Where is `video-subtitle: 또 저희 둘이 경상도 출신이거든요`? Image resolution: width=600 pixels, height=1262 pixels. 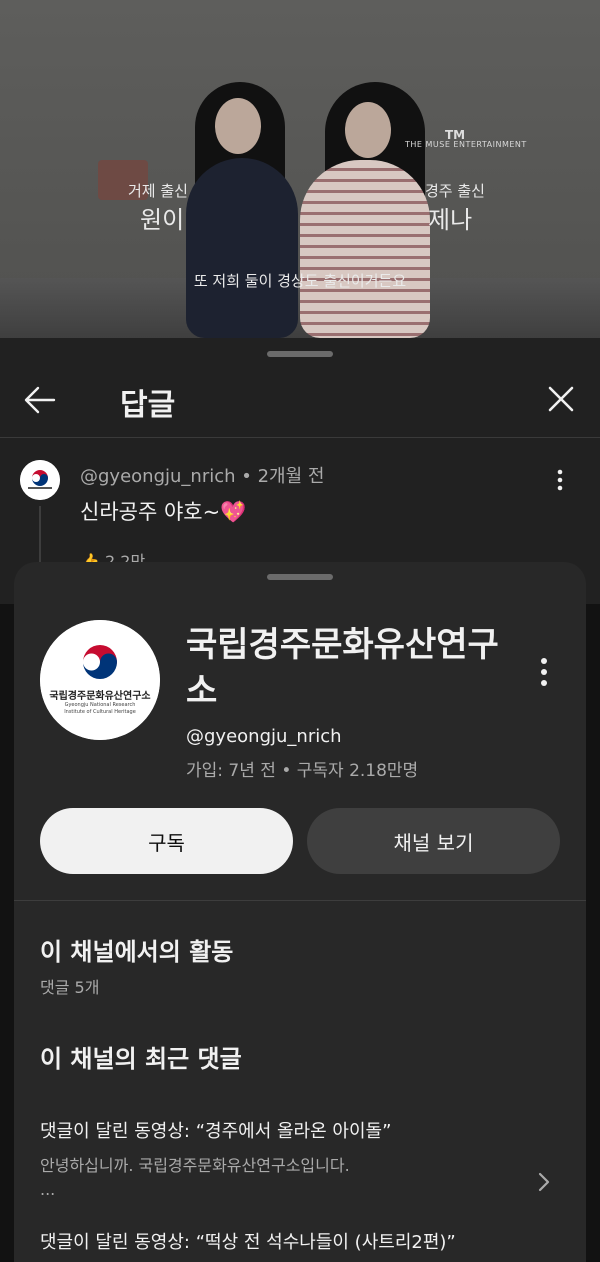 video-subtitle: 또 저희 둘이 경상도 출신이거든요 is located at coordinates (300, 281).